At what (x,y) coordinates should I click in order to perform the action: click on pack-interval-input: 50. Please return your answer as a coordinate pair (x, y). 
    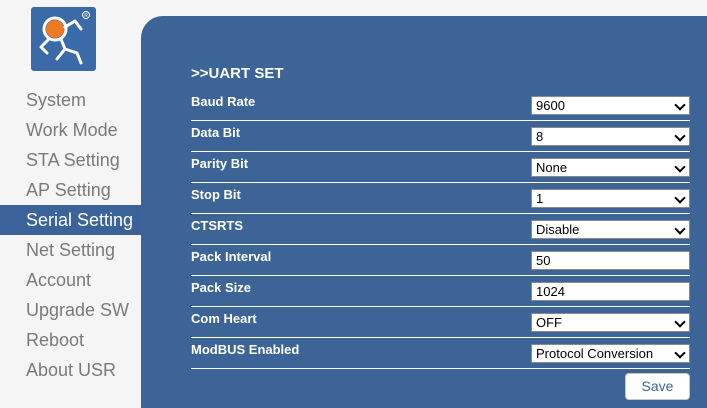
    Looking at the image, I should click on (610, 260).